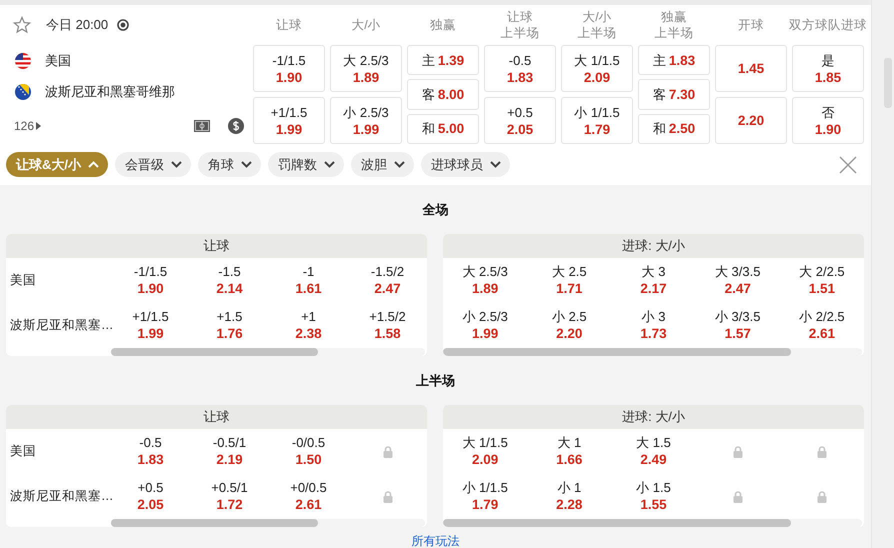 The height and width of the screenshot is (548, 894). Describe the element at coordinates (306, 164) in the screenshot. I see `filter-chip: 罚牌数` at that location.